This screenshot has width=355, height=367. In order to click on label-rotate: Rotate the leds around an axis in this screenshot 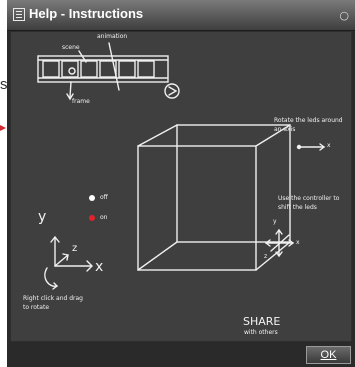, I will do `click(308, 125)`.